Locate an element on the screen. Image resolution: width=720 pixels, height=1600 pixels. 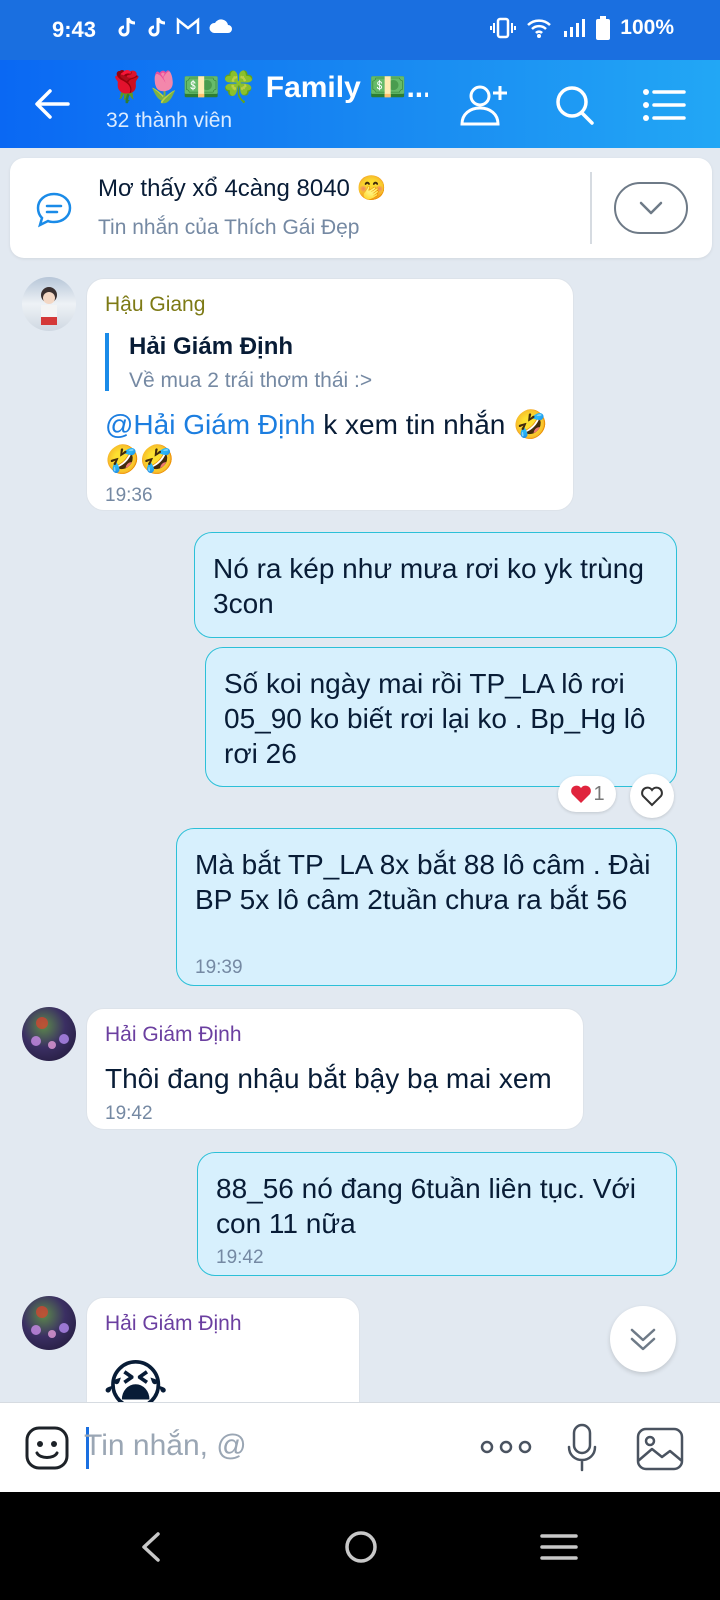
double-chevron-down-icon is located at coordinates (643, 1339).